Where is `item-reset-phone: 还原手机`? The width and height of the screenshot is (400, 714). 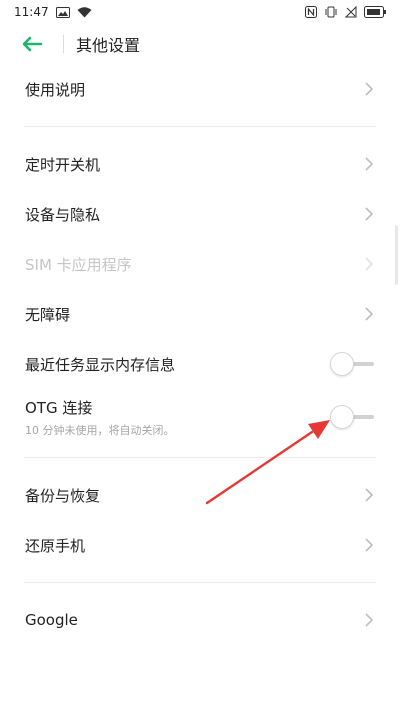
item-reset-phone: 还原手机 is located at coordinates (200, 545).